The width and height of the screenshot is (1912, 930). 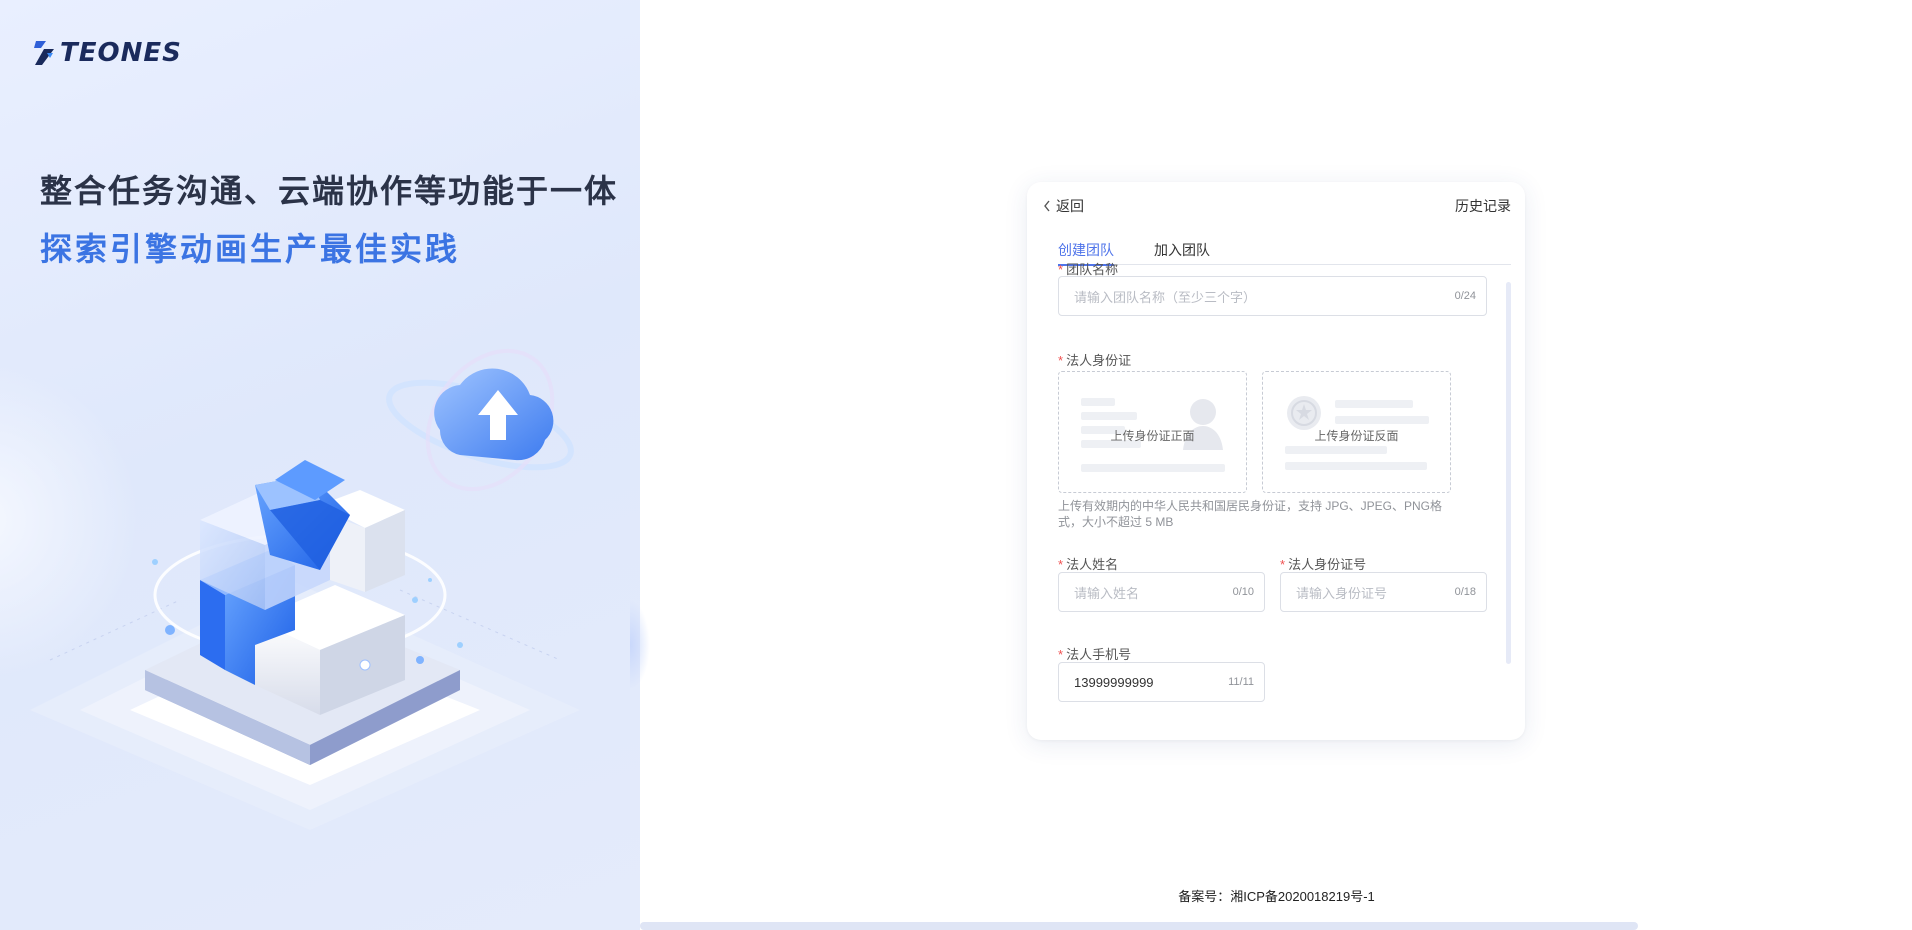 What do you see at coordinates (1342, 593) in the screenshot?
I see `legal-id-number-placeholder: 请输入身份证号` at bounding box center [1342, 593].